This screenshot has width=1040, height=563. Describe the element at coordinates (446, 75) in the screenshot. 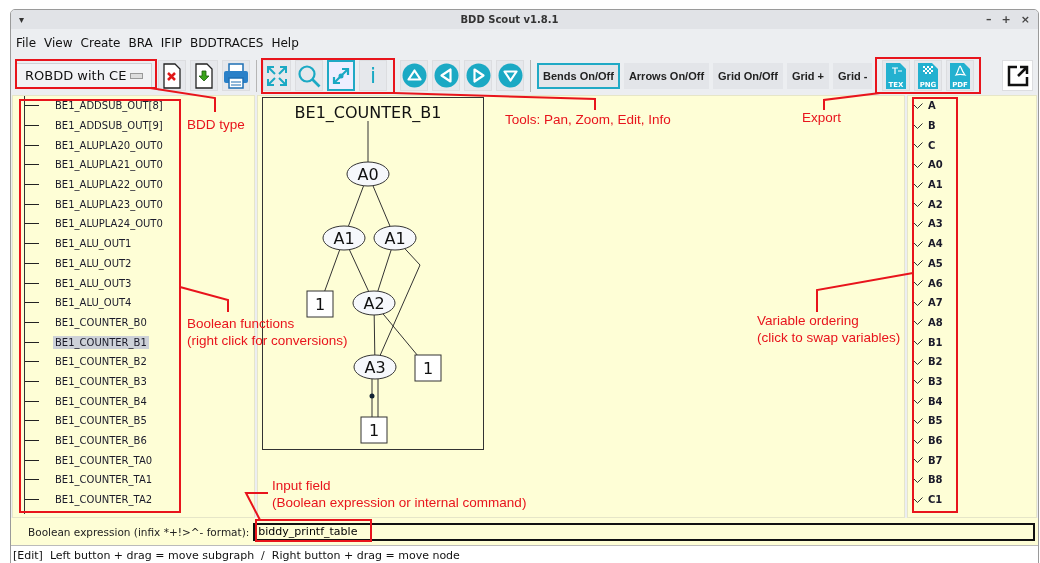

I see `move-left-button` at that location.